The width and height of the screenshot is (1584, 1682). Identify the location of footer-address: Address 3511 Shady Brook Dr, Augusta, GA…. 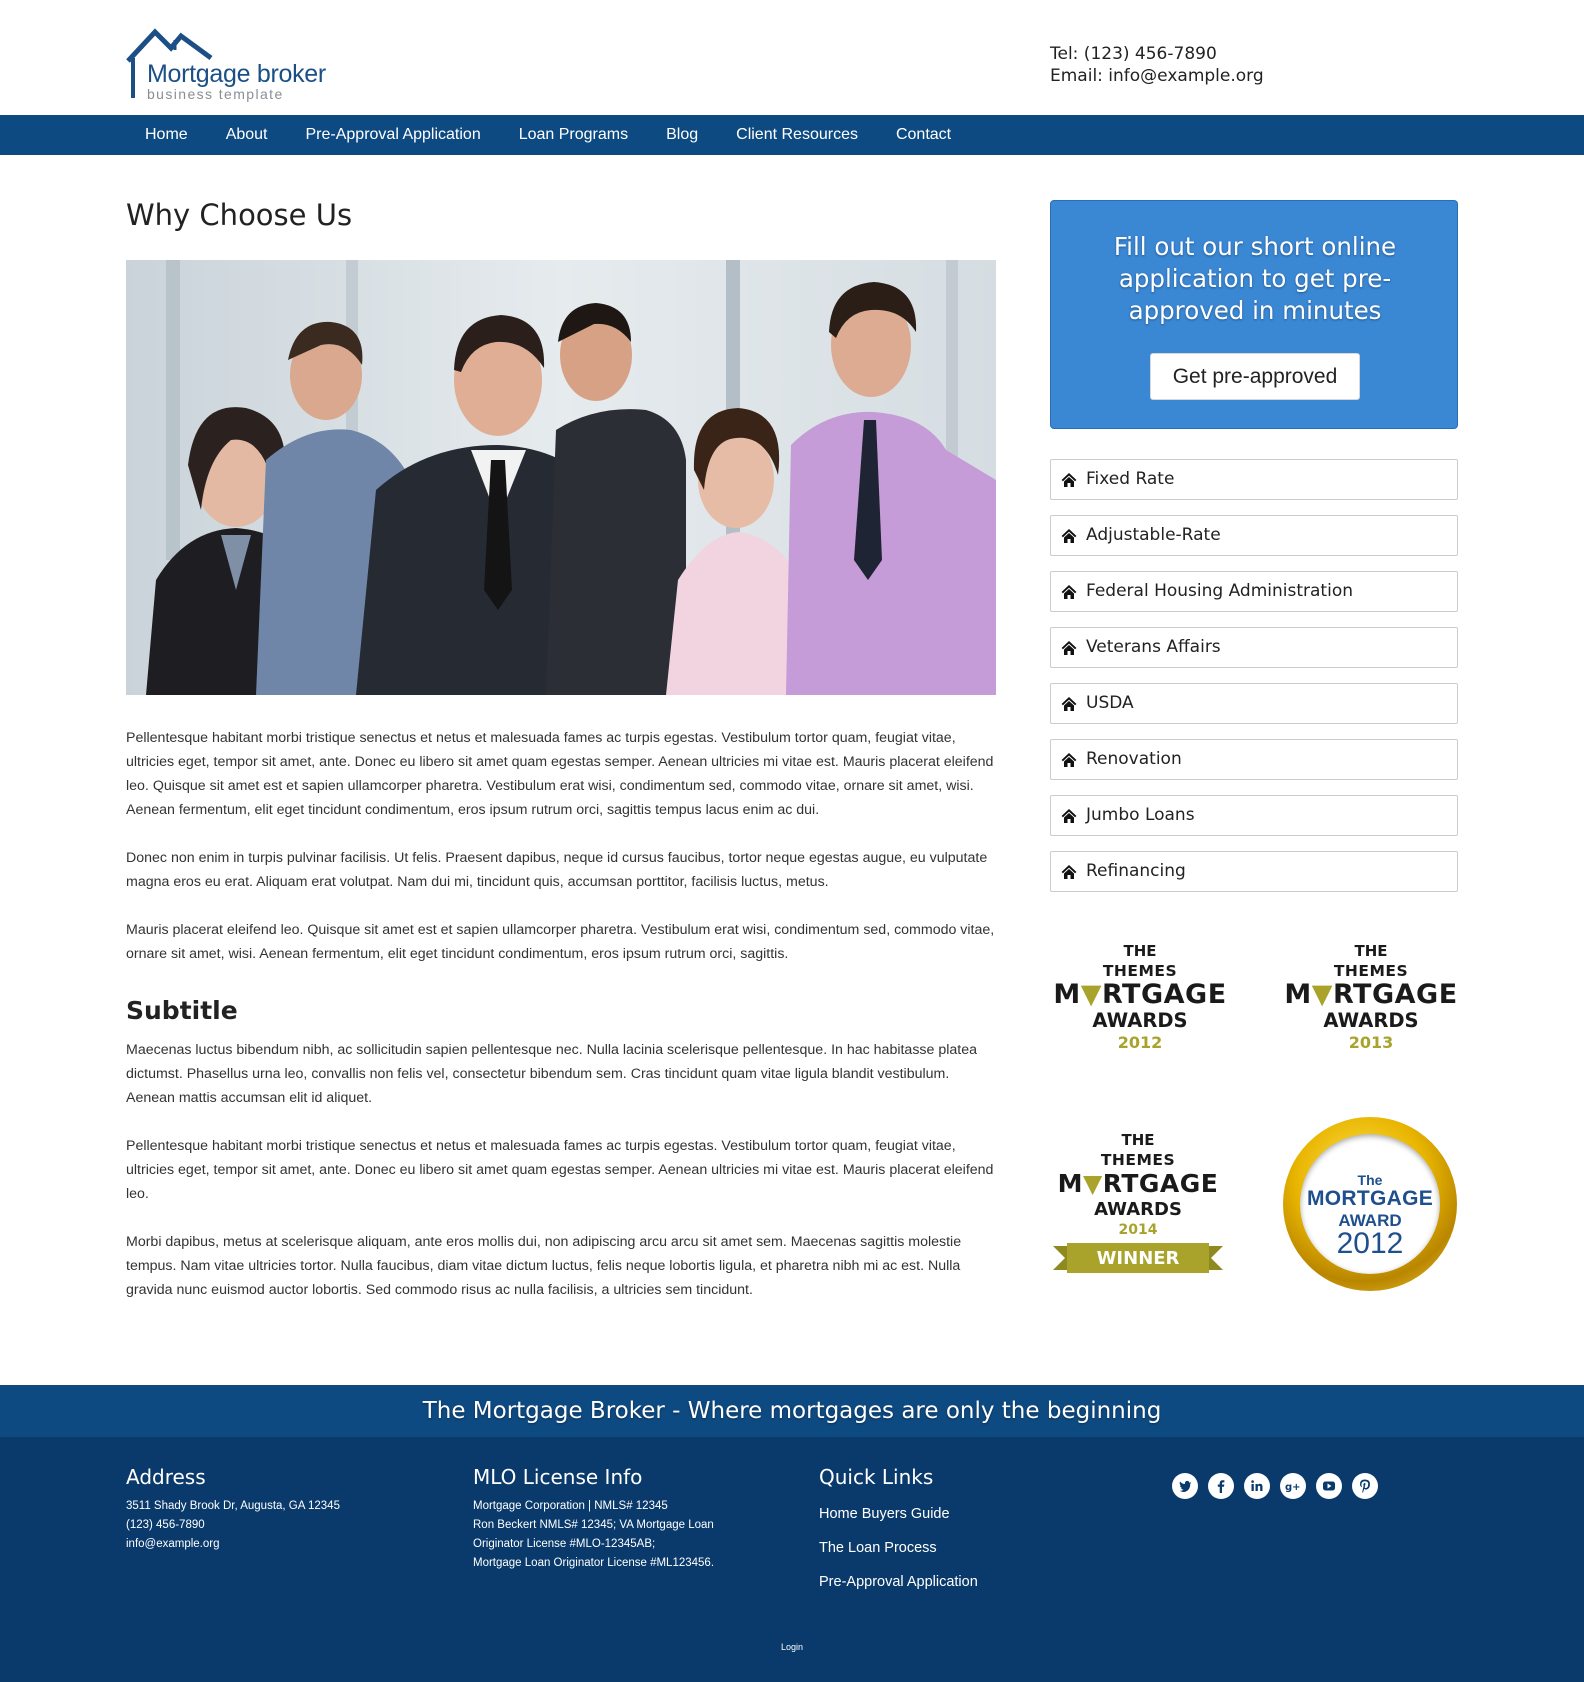
(233, 1507).